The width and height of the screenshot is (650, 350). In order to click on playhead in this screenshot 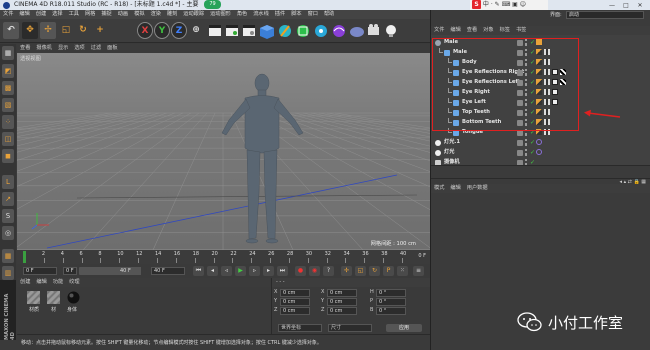, I will do `click(24, 257)`.